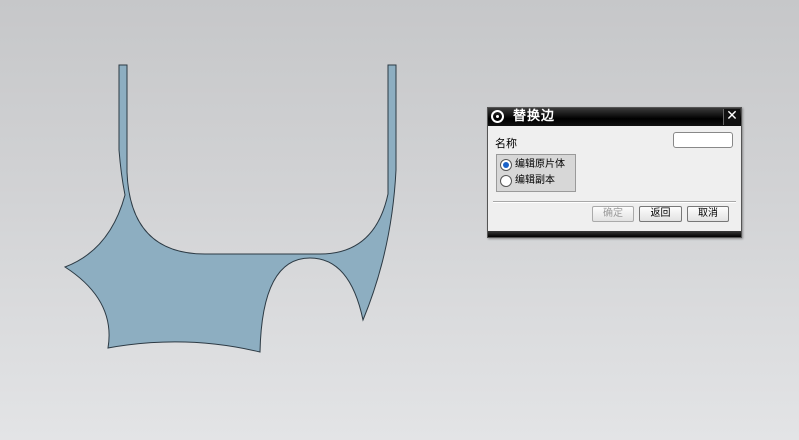  Describe the element at coordinates (614, 117) in the screenshot. I see `dialog-titlebar: 替换边 ✕` at that location.